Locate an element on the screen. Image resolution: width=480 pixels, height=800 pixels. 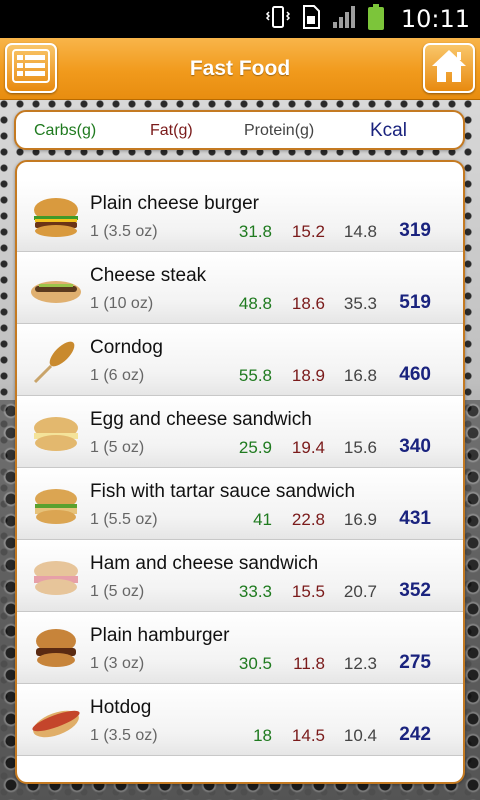
fish-sandwich-icon is located at coordinates (56, 505).